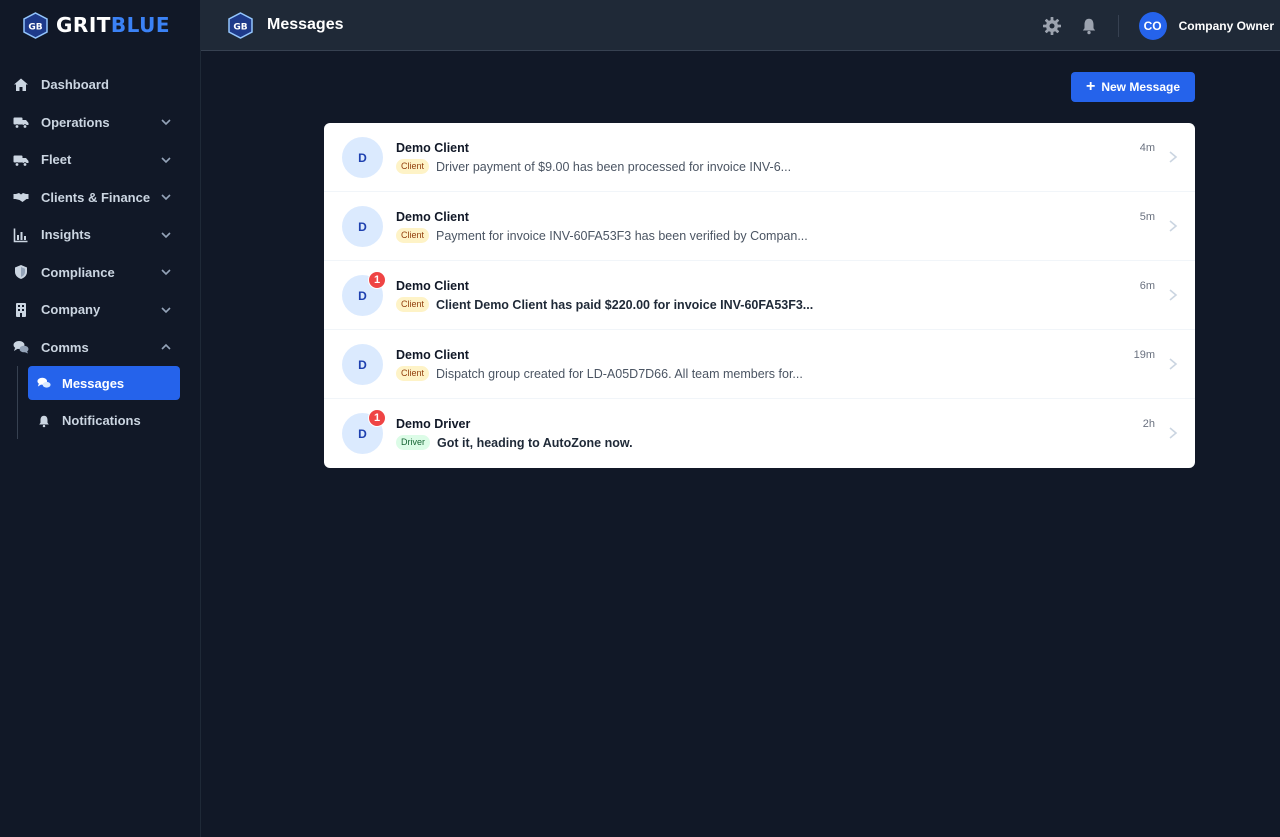 Image resolution: width=1280 pixels, height=837 pixels. What do you see at coordinates (1118, 25) in the screenshot?
I see `topbar-divider` at bounding box center [1118, 25].